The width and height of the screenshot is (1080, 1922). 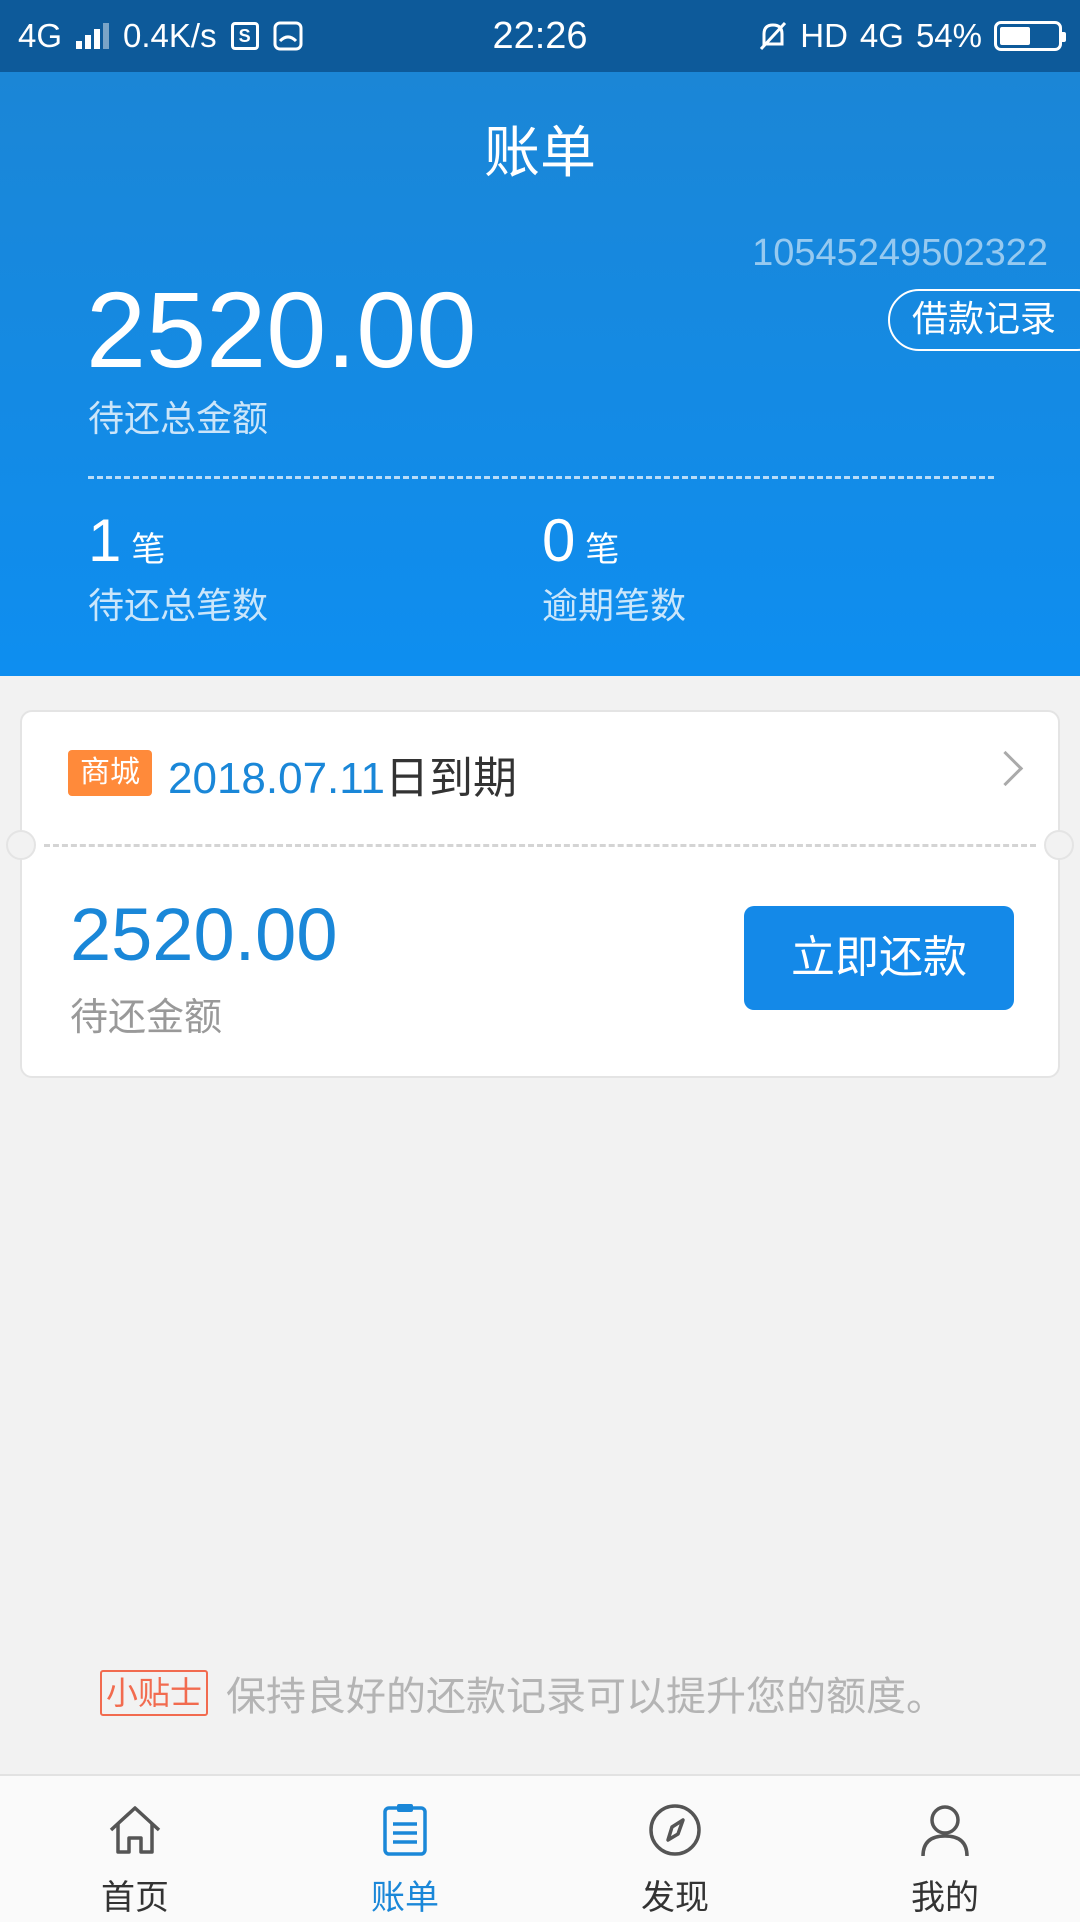 I want to click on due-date-line: 2018.07.11日到期, so click(x=342, y=774).